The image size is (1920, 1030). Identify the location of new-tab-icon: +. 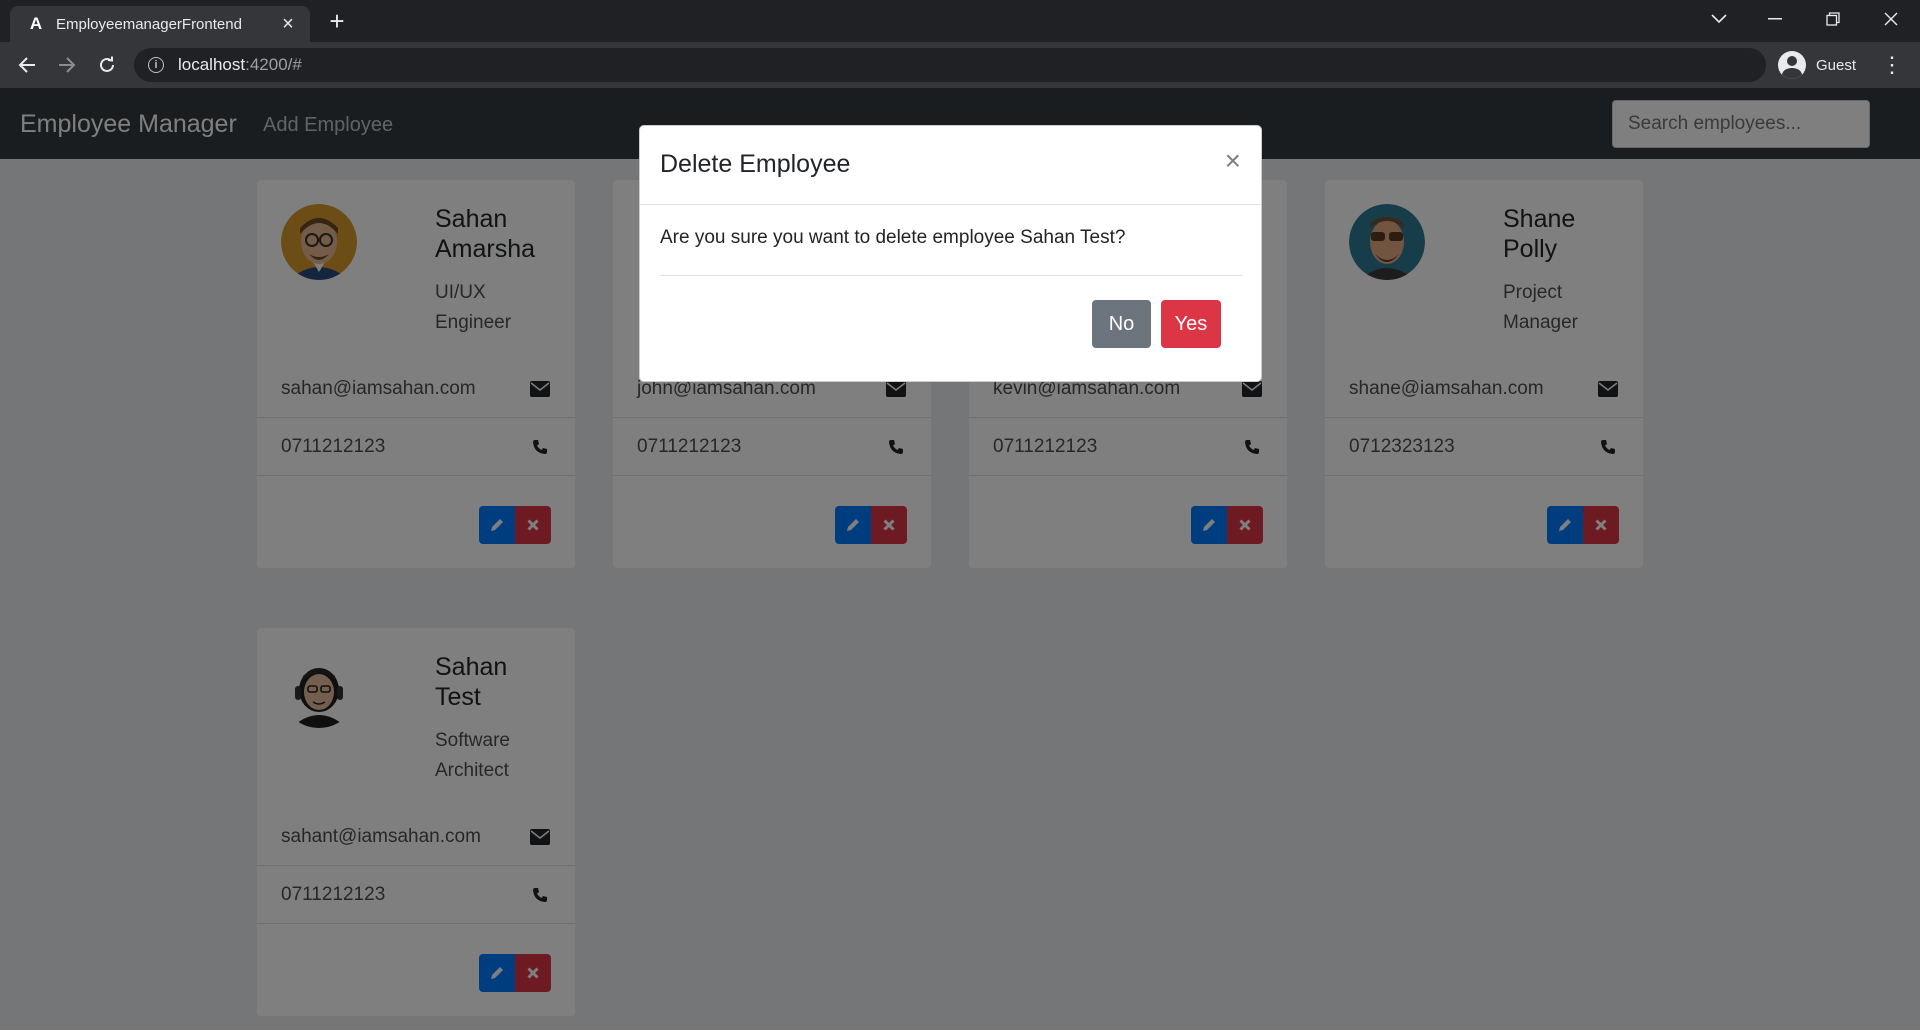
(337, 21).